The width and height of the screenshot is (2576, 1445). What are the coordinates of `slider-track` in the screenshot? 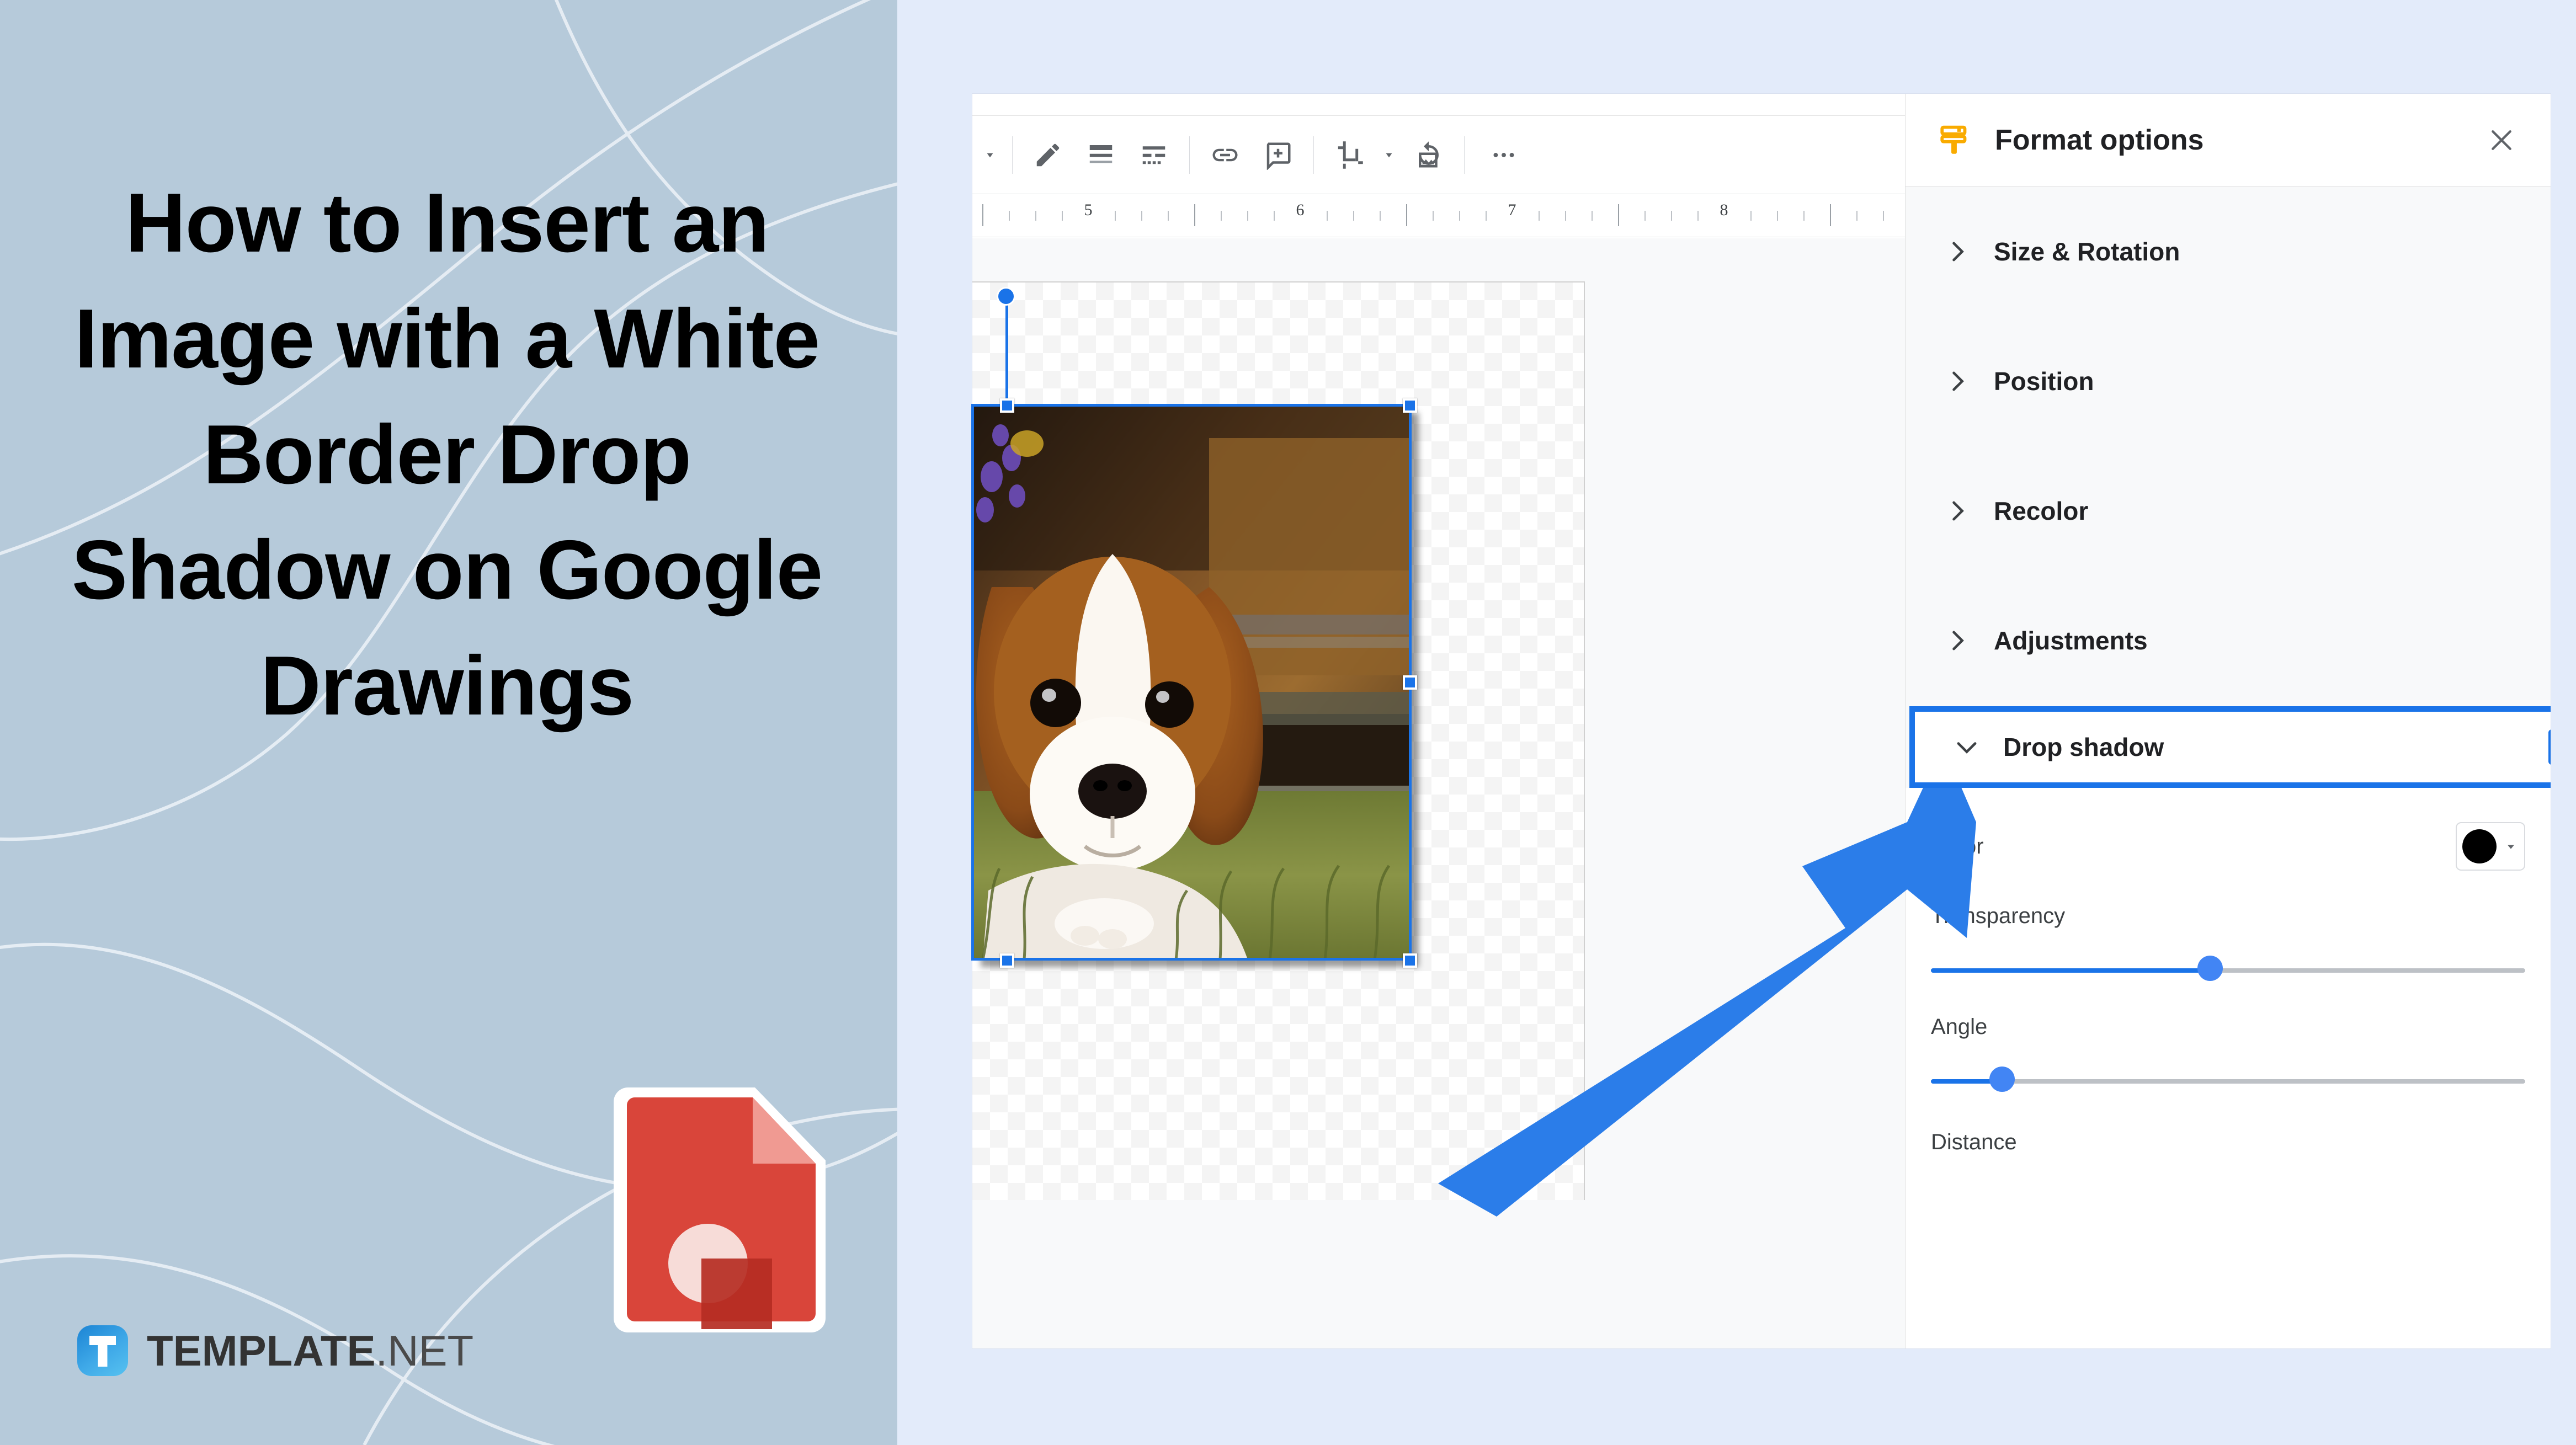 It's located at (2228, 1081).